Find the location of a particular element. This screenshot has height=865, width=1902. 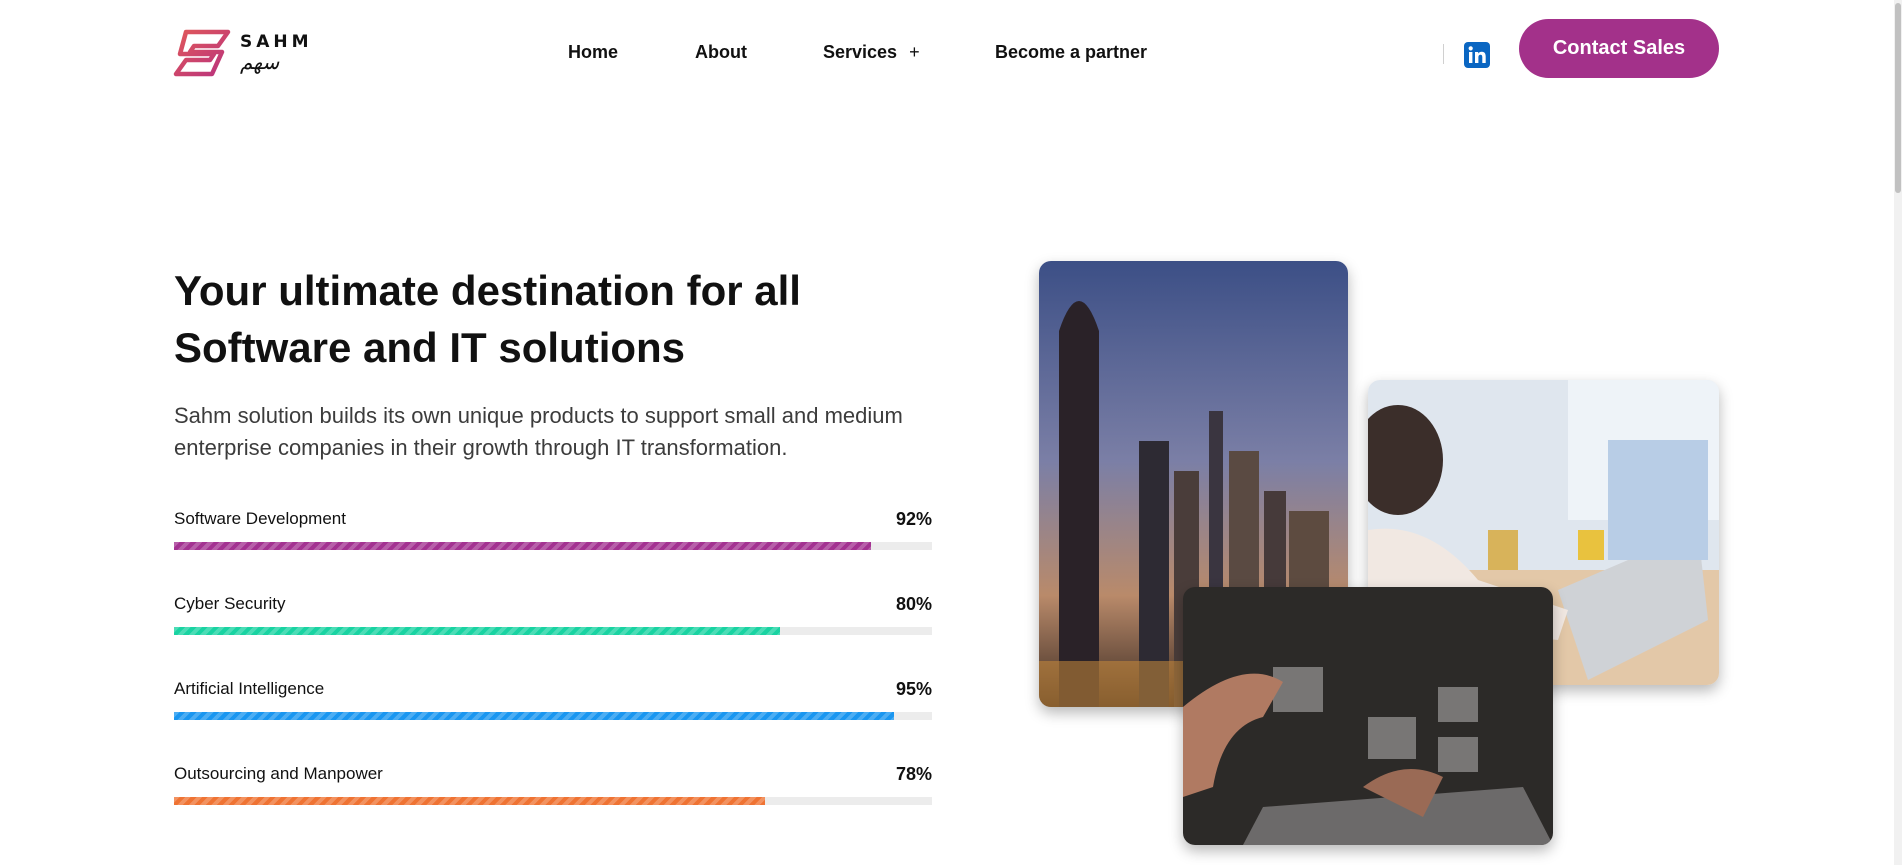

skill-percent: 95% is located at coordinates (913, 689).